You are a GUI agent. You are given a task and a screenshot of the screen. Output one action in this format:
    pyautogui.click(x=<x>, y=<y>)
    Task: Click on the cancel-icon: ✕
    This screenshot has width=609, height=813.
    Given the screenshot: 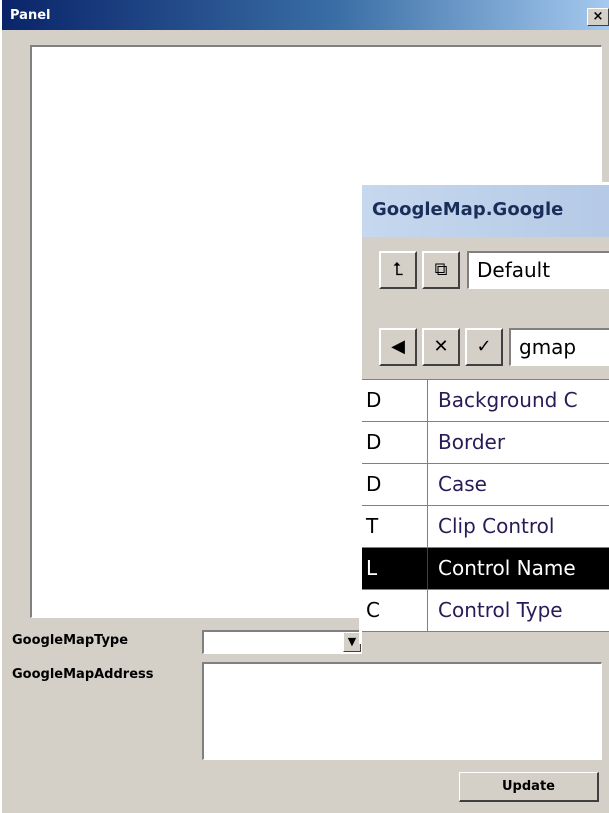 What is the action you would take?
    pyautogui.click(x=441, y=346)
    